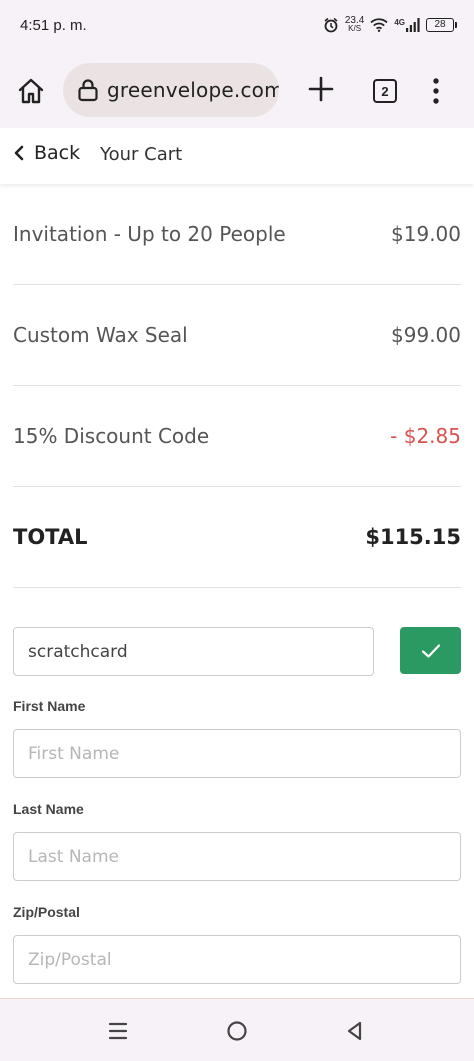  I want to click on lock-icon, so click(88, 90).